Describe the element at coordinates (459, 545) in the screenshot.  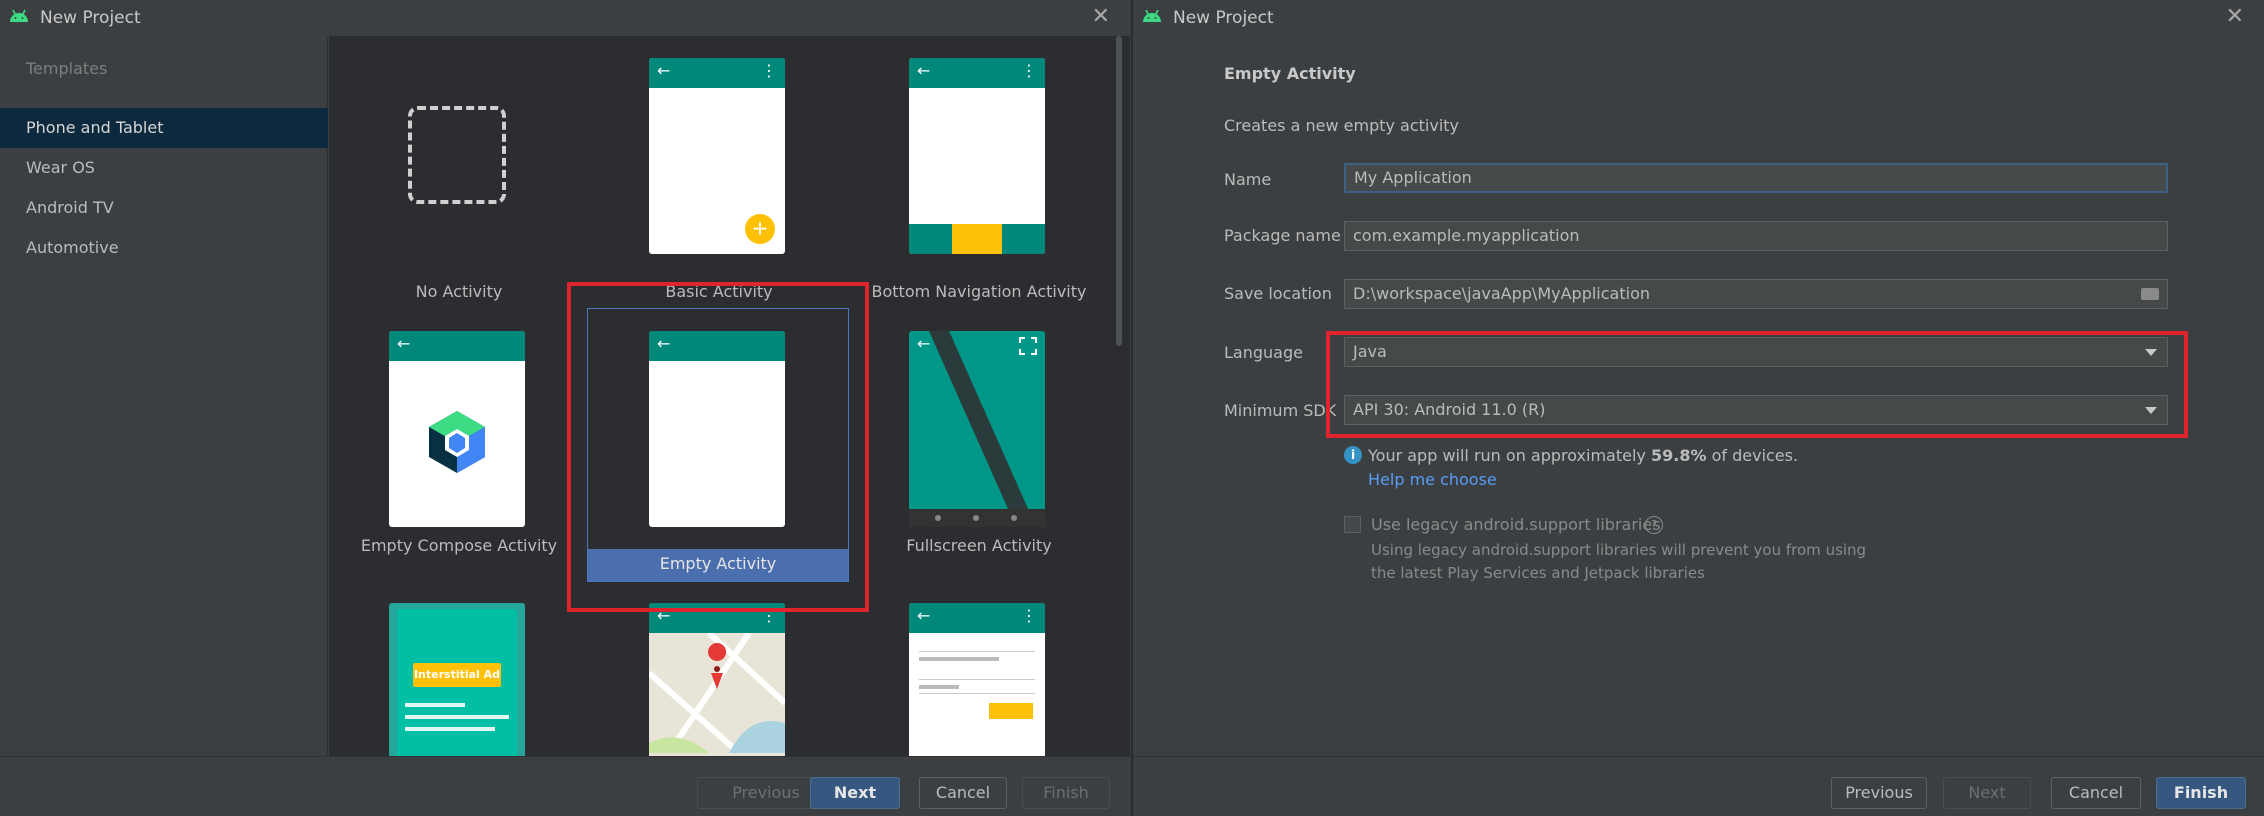
I see `template-label: Empty Compose Activity` at that location.